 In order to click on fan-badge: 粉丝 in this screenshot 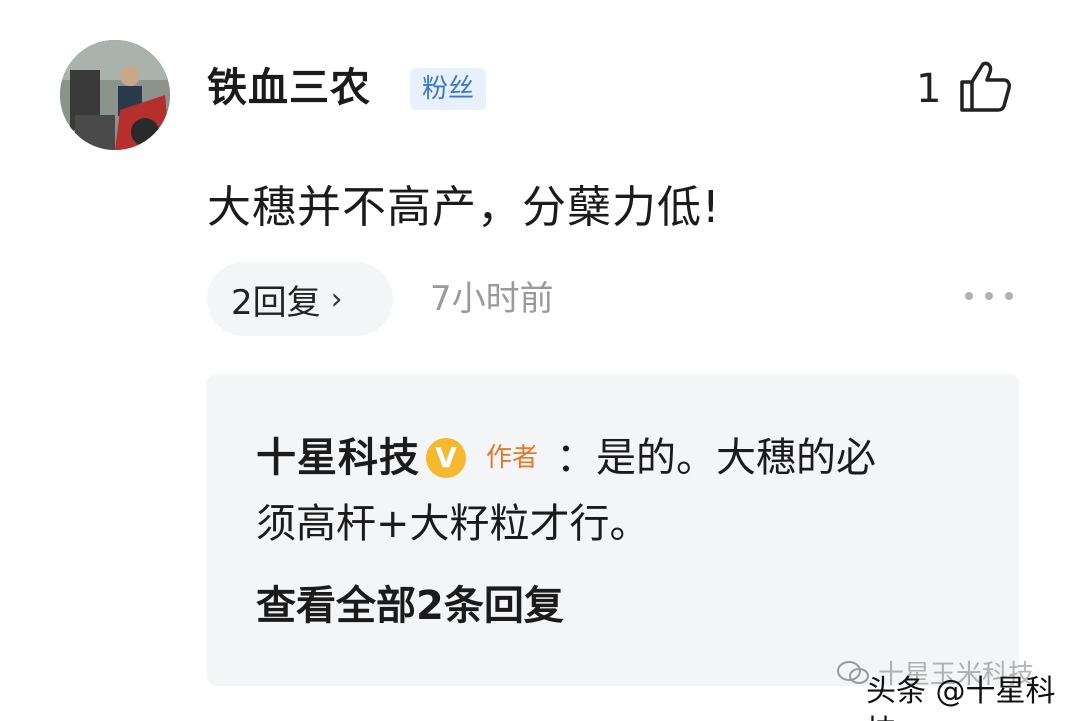, I will do `click(448, 89)`.